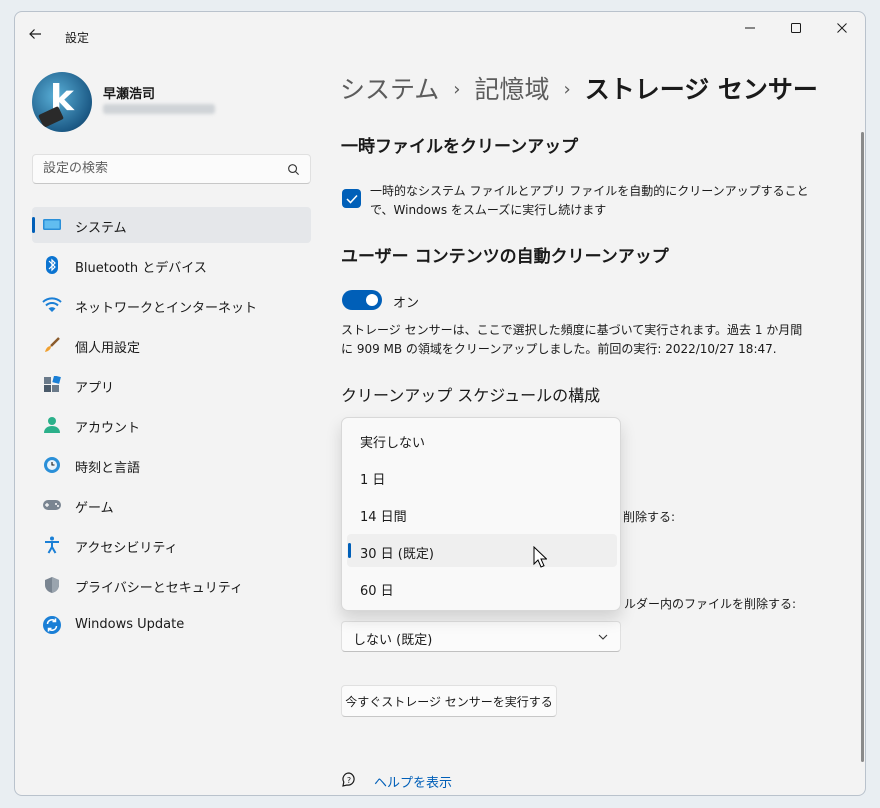 This screenshot has width=880, height=808. What do you see at coordinates (862, 447) in the screenshot?
I see `scrollbar` at bounding box center [862, 447].